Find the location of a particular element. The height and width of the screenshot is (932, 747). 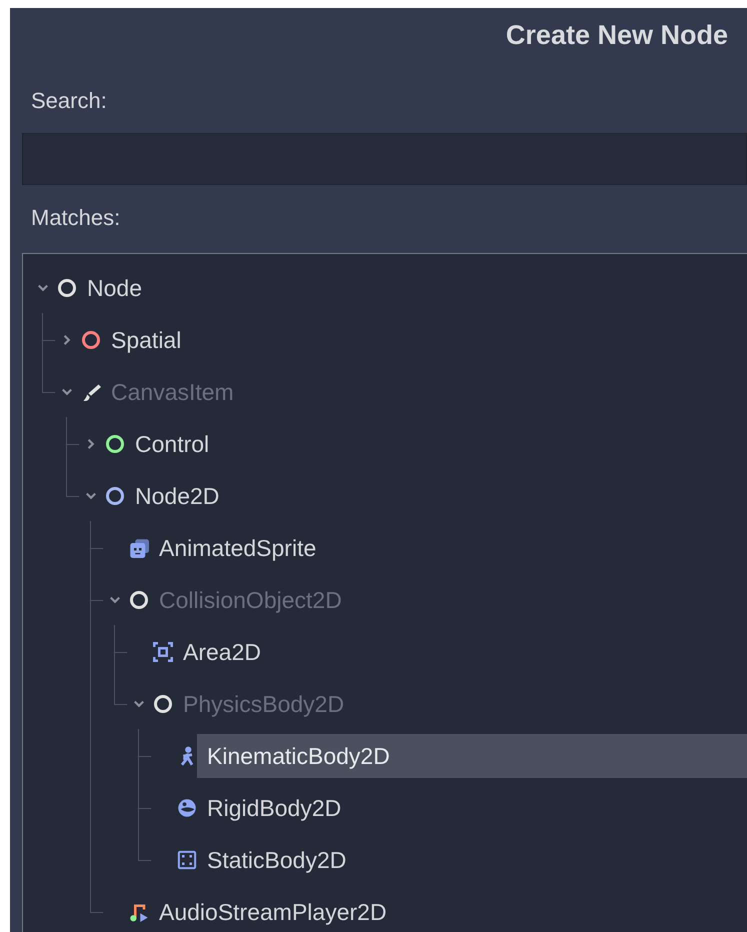

tree-item: Node is located at coordinates (412, 288).